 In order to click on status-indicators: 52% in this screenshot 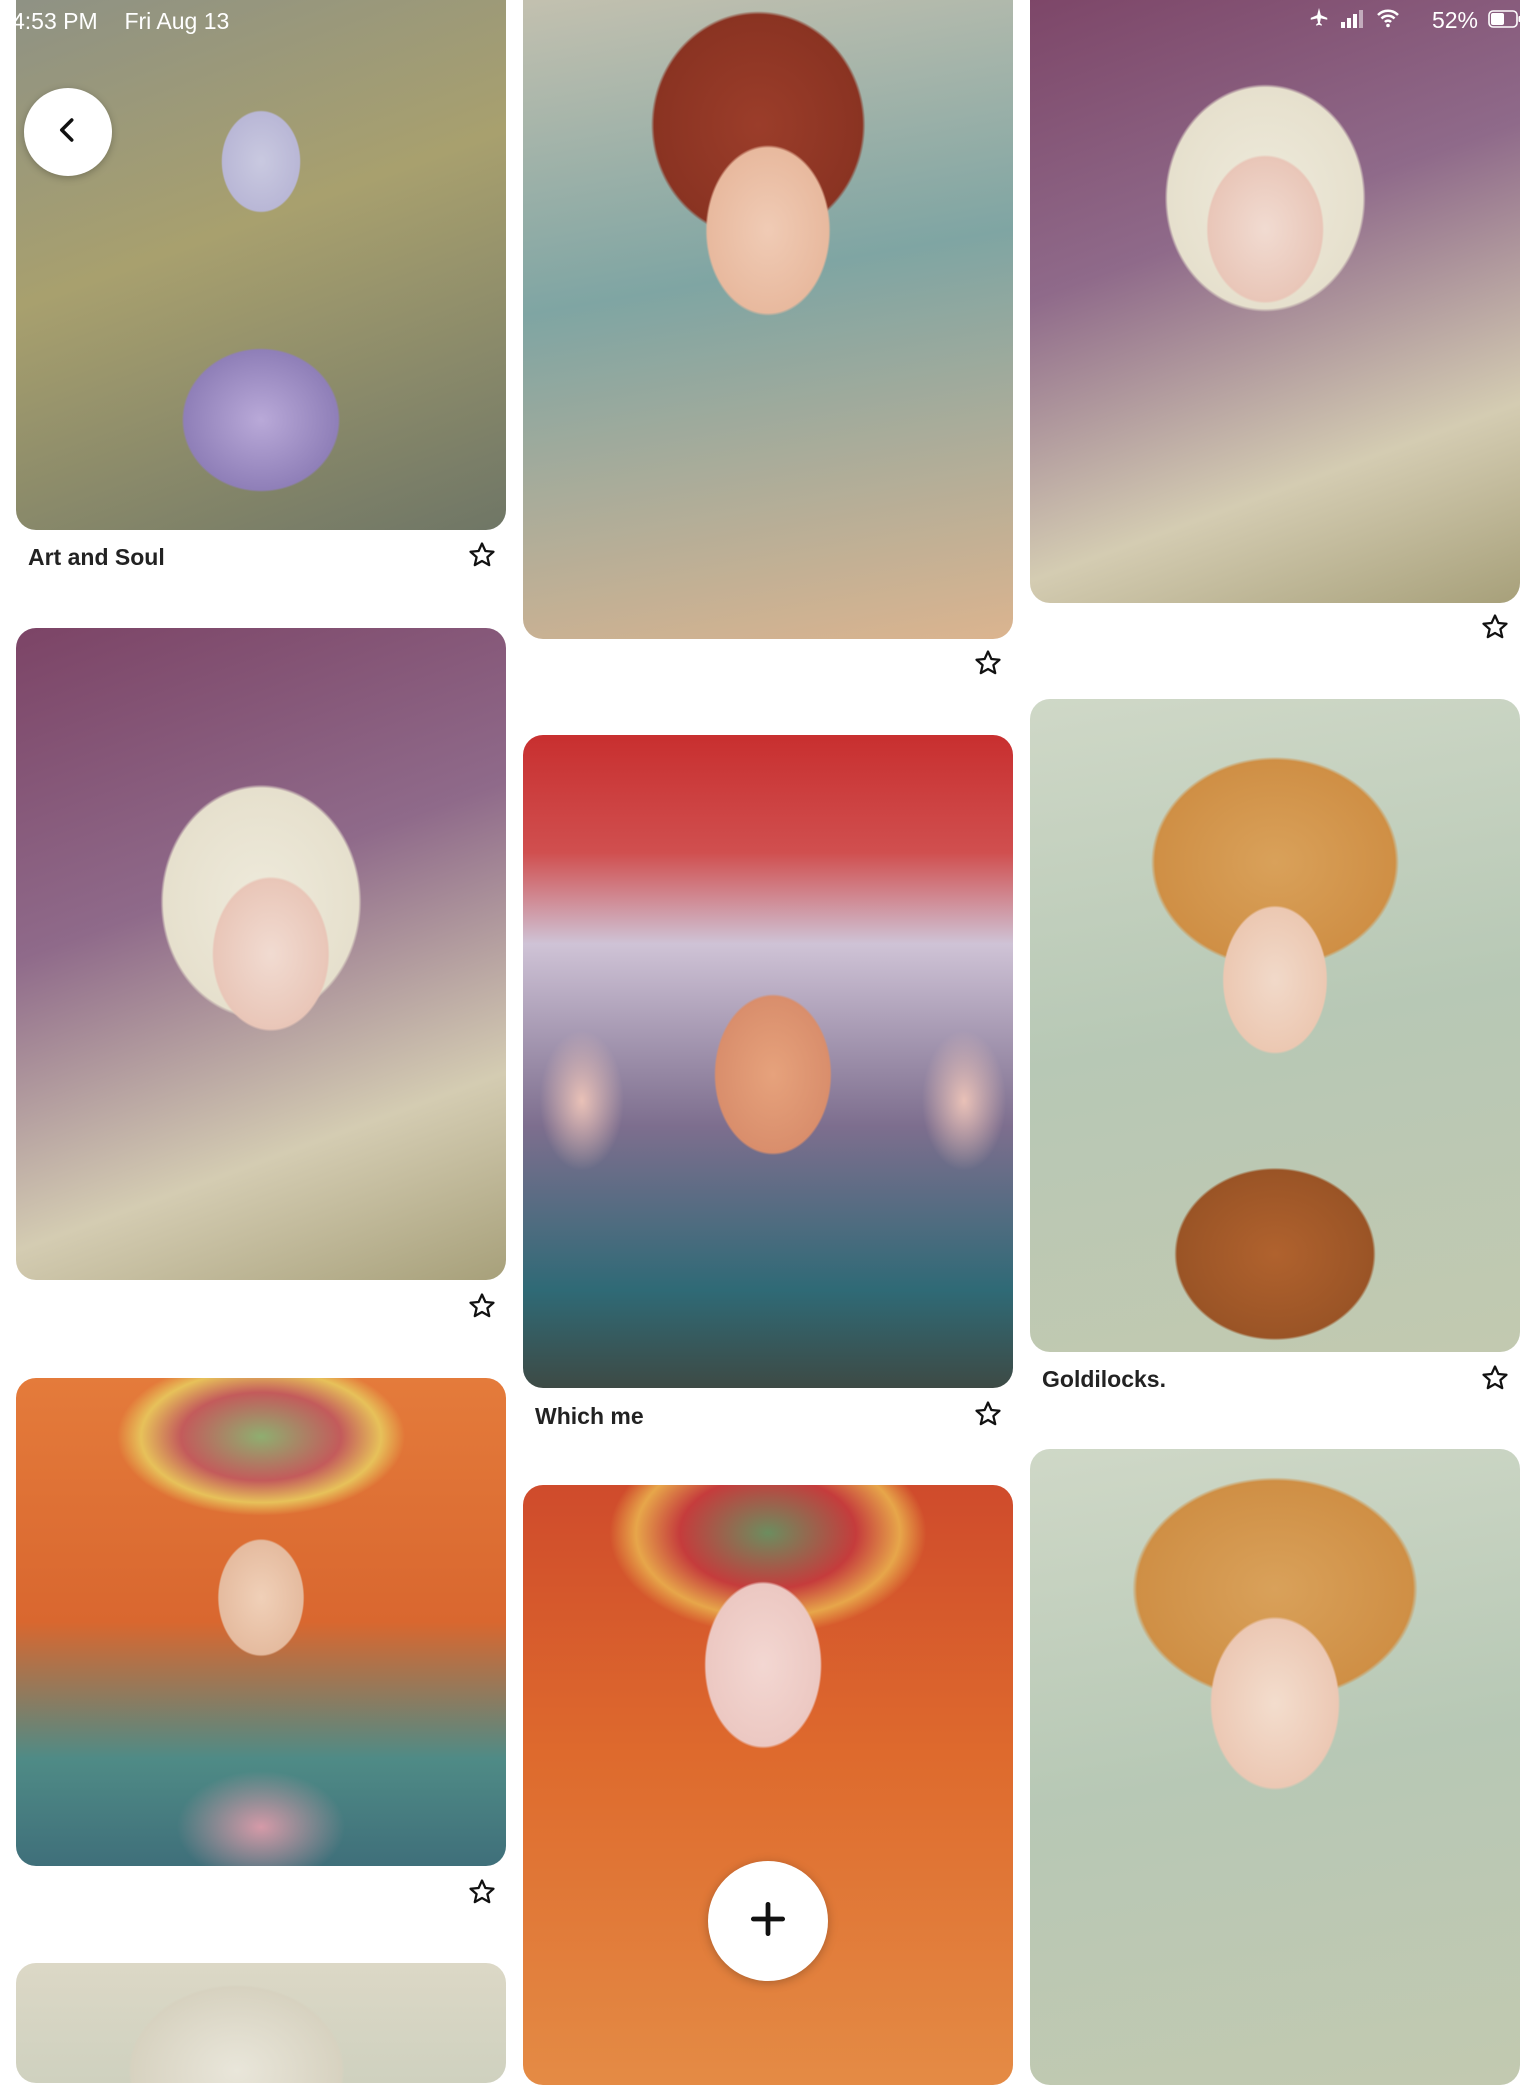, I will do `click(1415, 20)`.